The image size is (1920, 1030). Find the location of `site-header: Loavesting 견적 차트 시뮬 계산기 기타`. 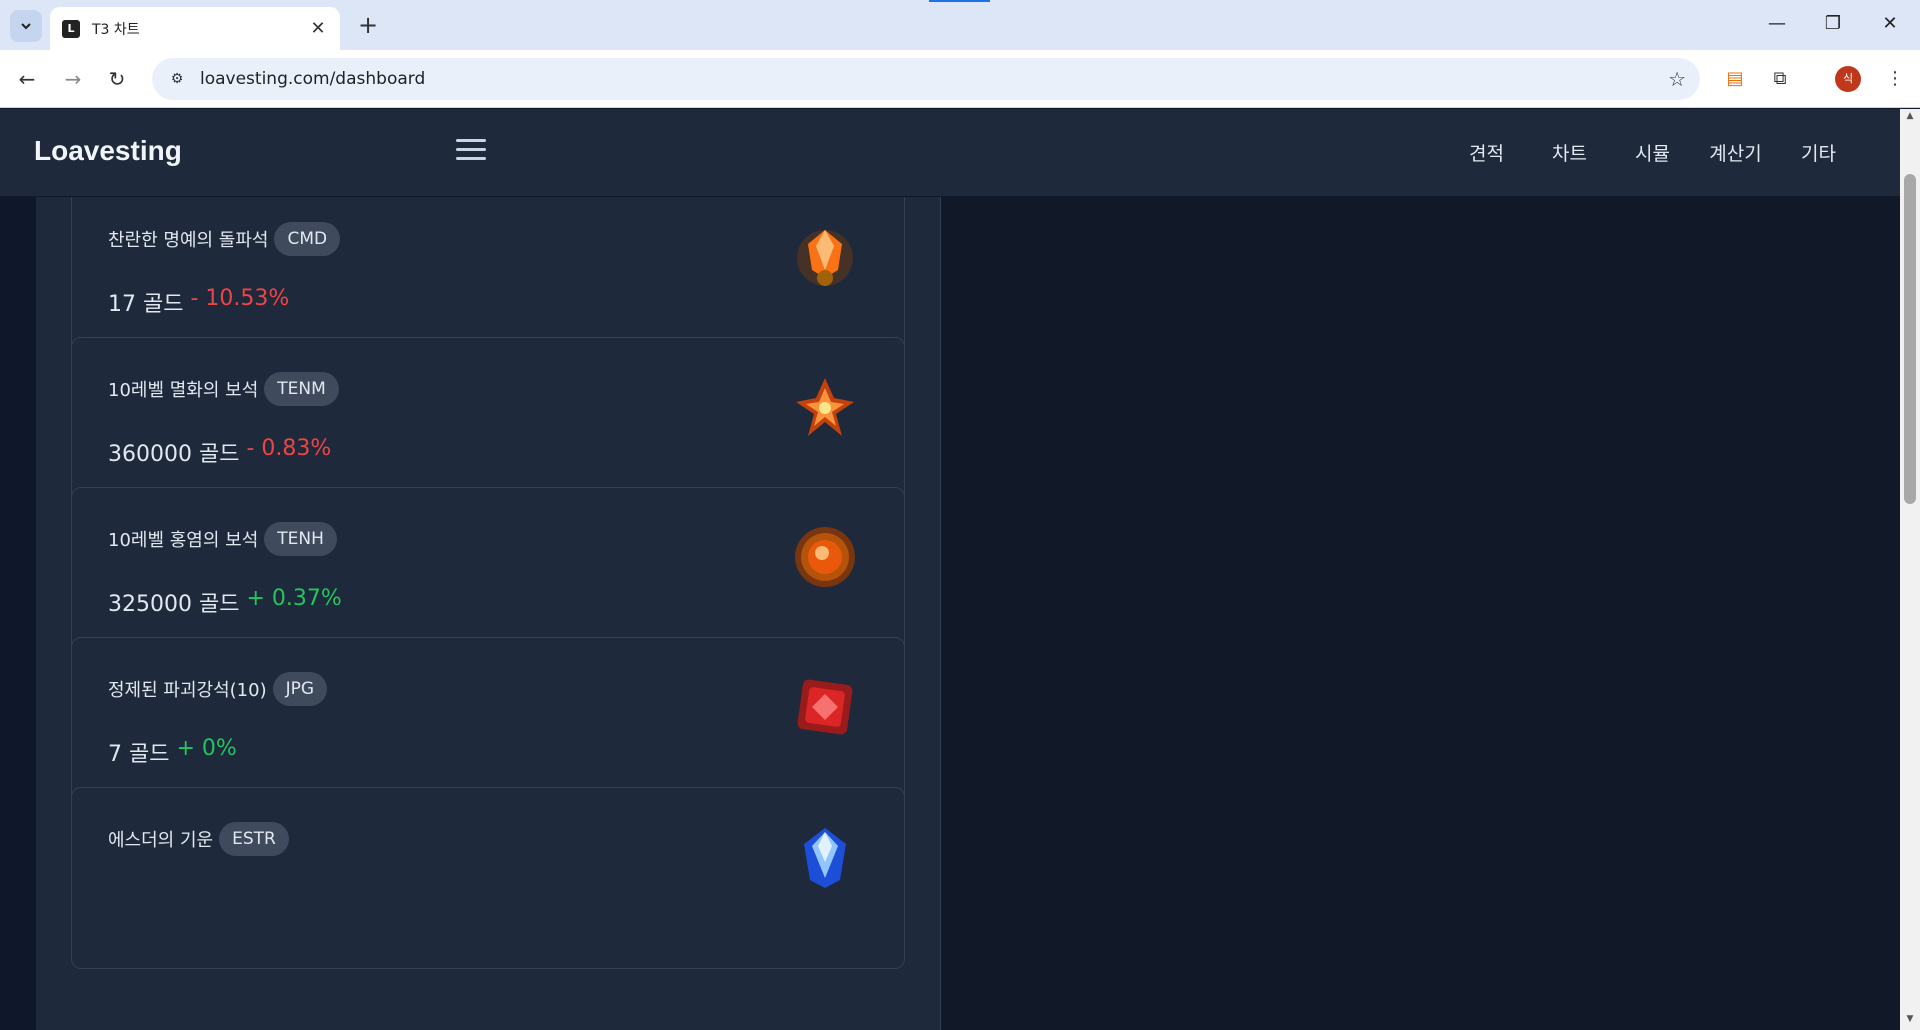

site-header: Loavesting 견적 차트 시뮬 계산기 기타 is located at coordinates (950, 153).